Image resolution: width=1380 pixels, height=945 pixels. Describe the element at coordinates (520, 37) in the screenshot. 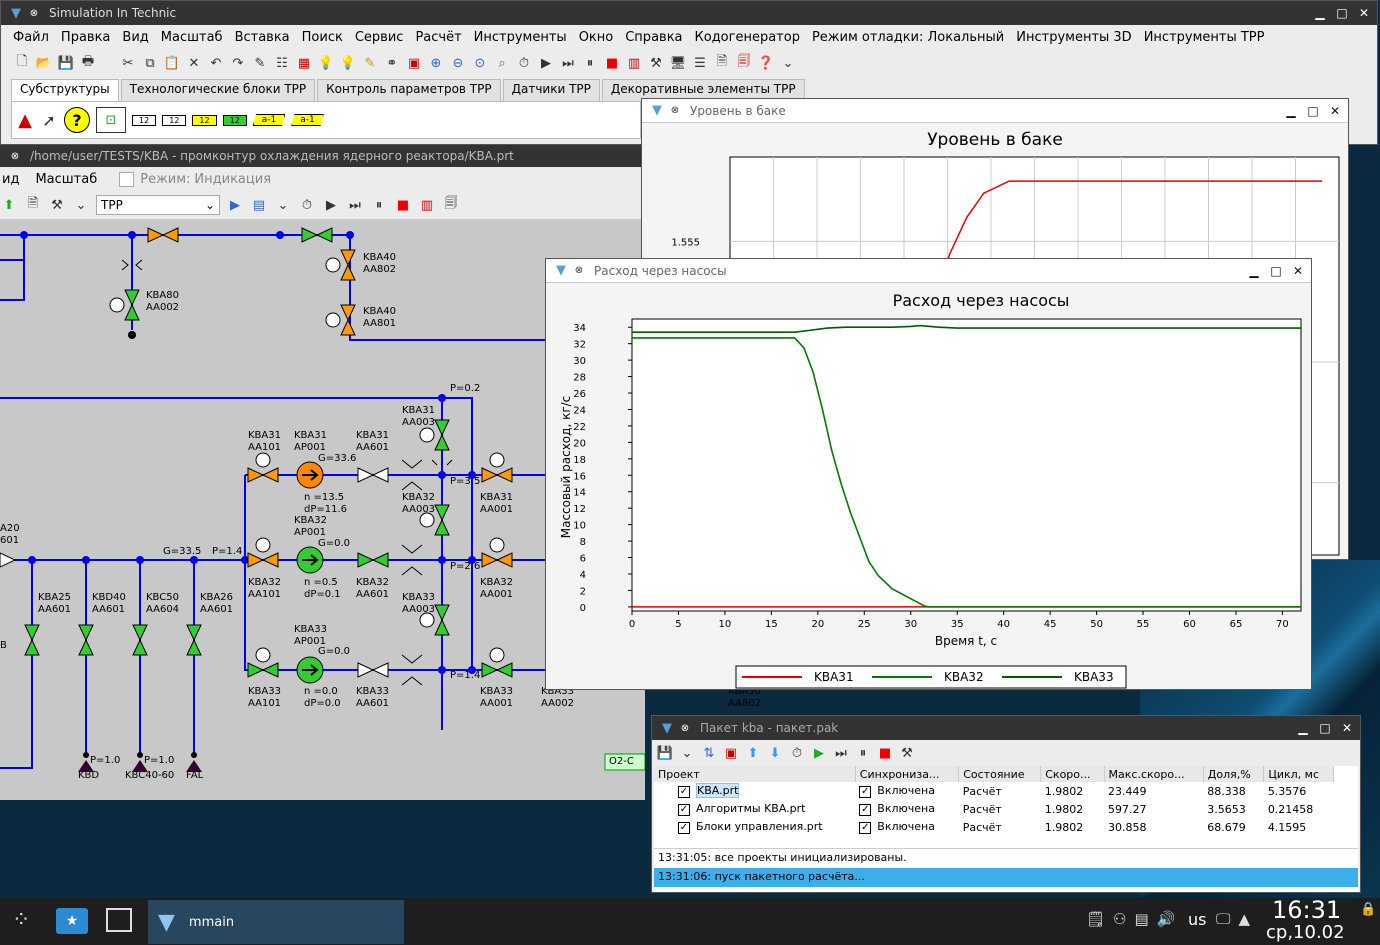

I see `menu-item-8: Инструменты` at that location.